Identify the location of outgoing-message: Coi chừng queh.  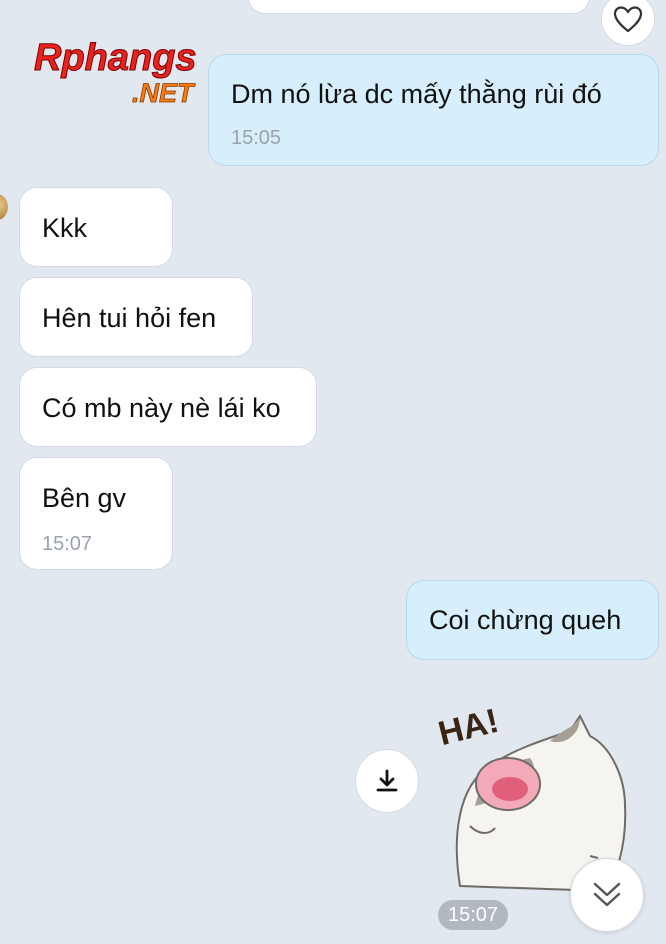
(532, 620).